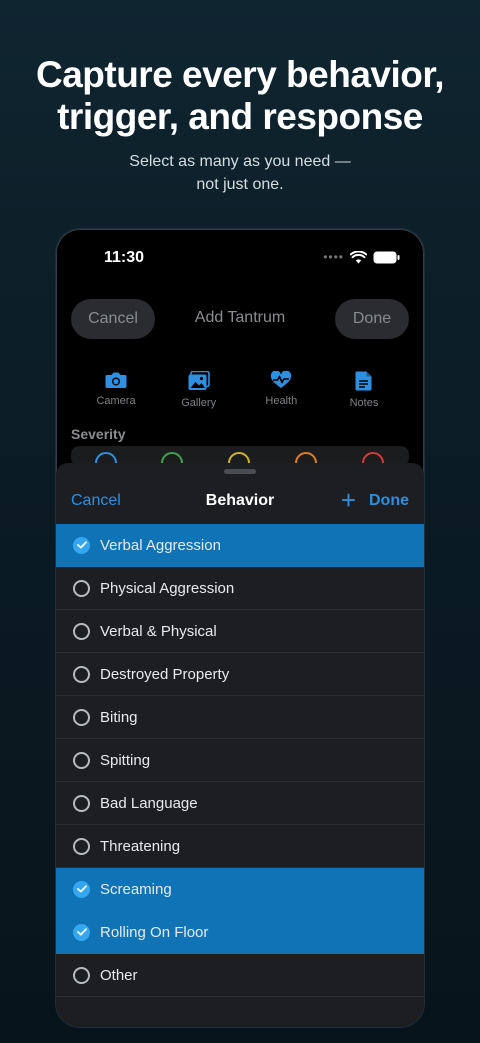 The width and height of the screenshot is (480, 1043). Describe the element at coordinates (240, 184) in the screenshot. I see `hero-subtitle-line-2: not just one.` at that location.